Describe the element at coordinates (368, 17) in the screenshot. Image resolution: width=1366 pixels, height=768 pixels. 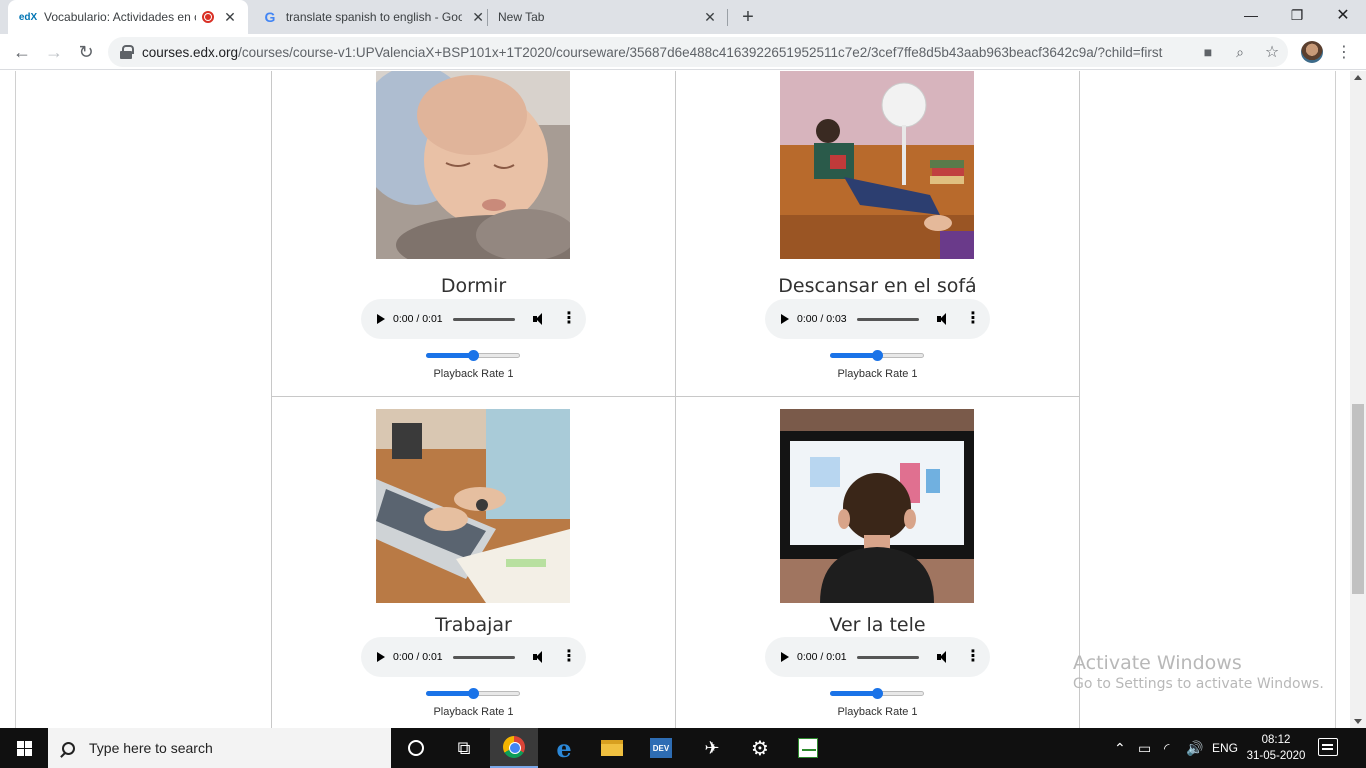
I see `tab-google-translate: G translate spanish to english - Goo ✕` at that location.